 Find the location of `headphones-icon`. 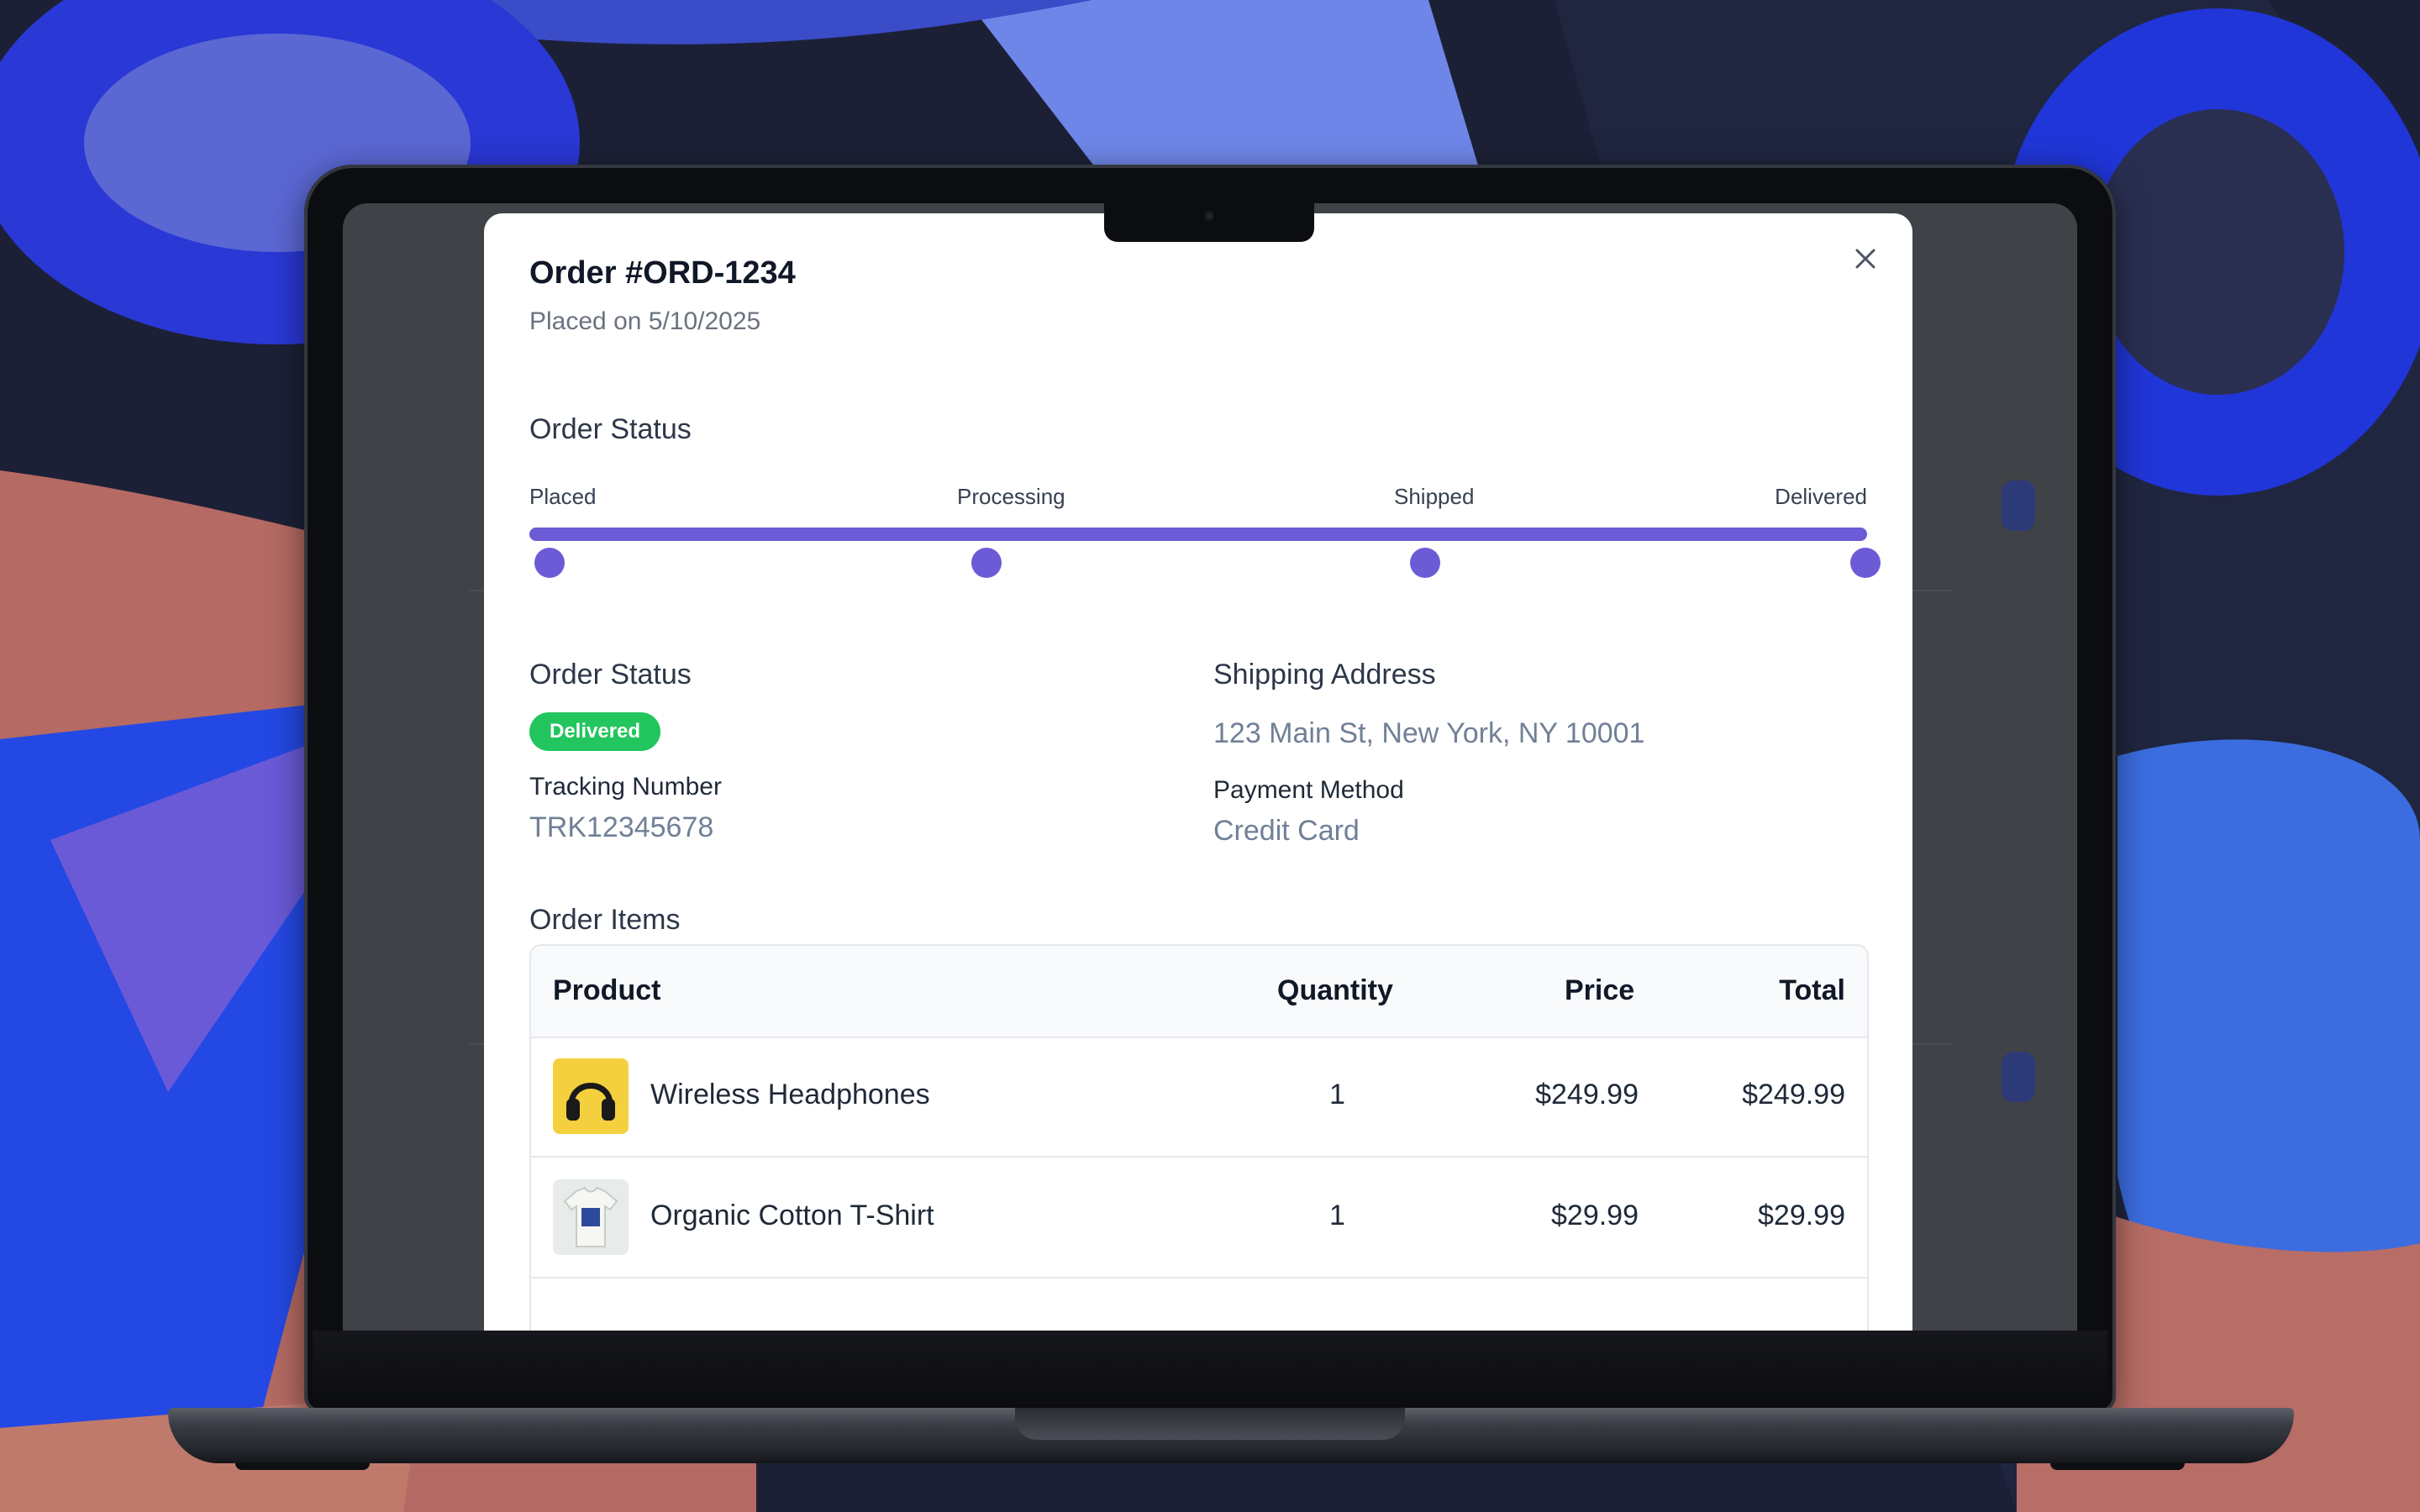

headphones-icon is located at coordinates (591, 1096).